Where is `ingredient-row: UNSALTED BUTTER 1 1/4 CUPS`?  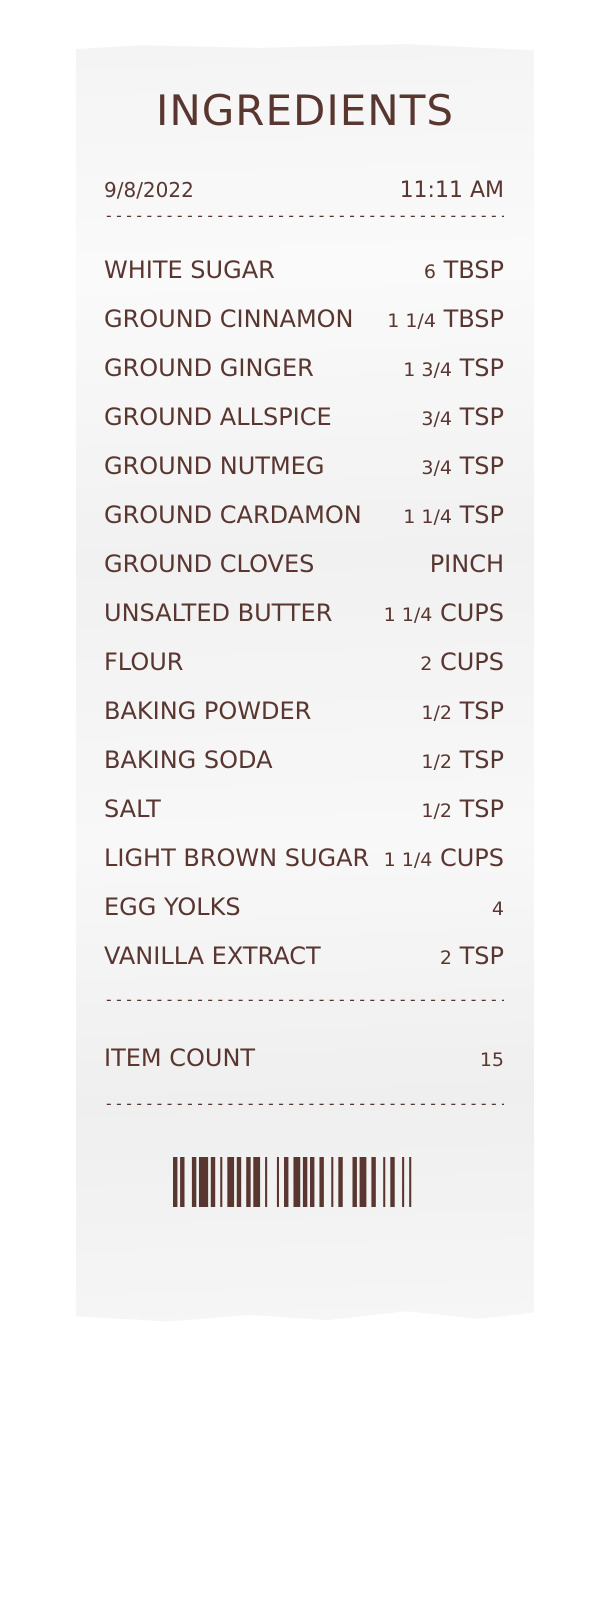 ingredient-row: UNSALTED BUTTER 1 1/4 CUPS is located at coordinates (304, 614).